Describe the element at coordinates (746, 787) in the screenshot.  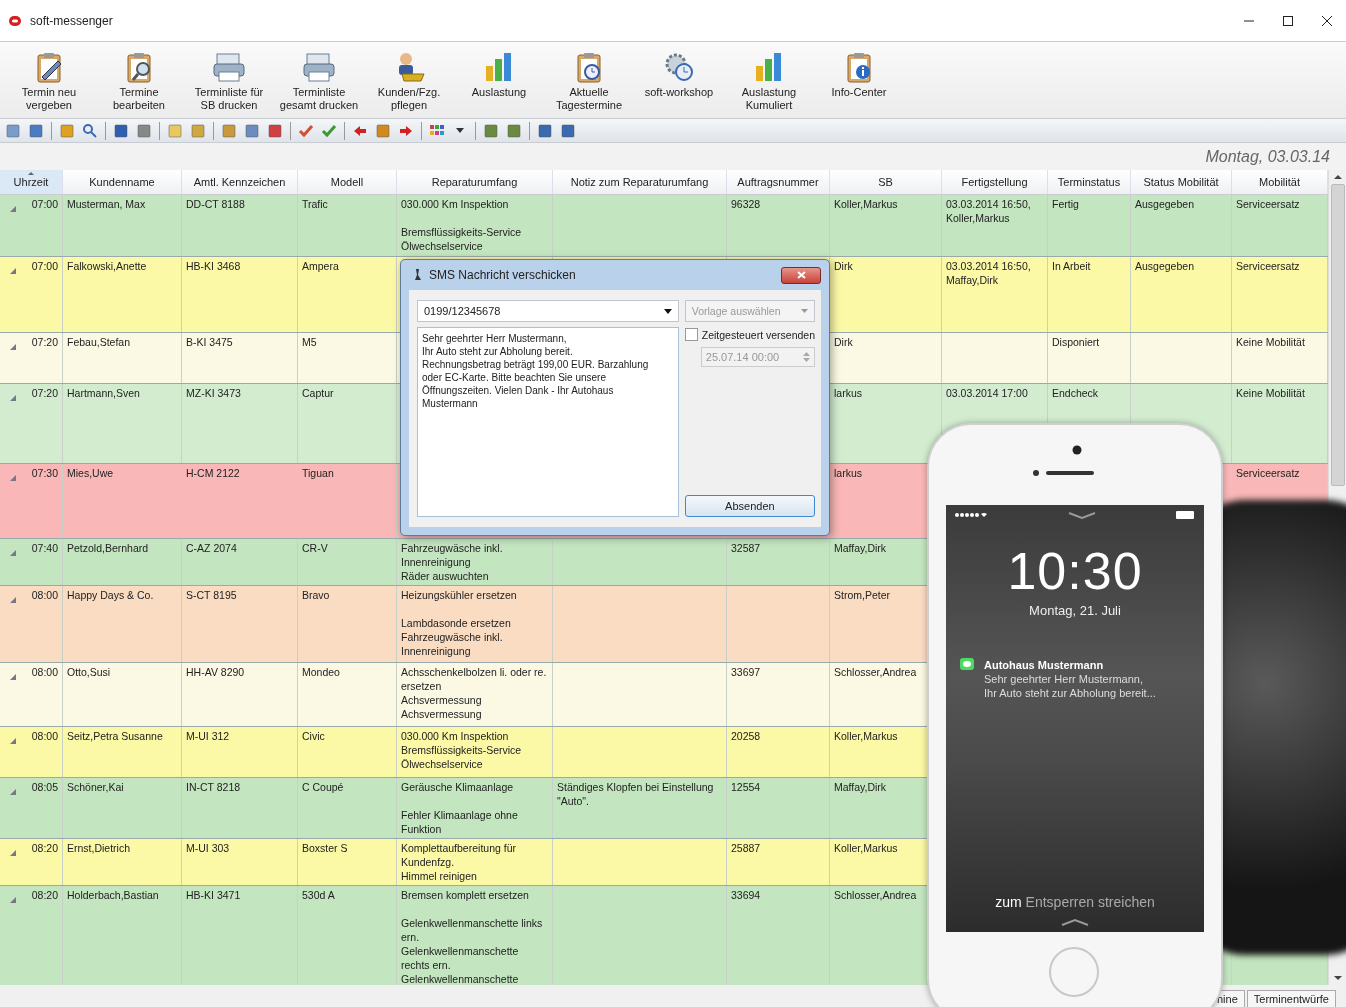
I see `table-cell: 12554` at that location.